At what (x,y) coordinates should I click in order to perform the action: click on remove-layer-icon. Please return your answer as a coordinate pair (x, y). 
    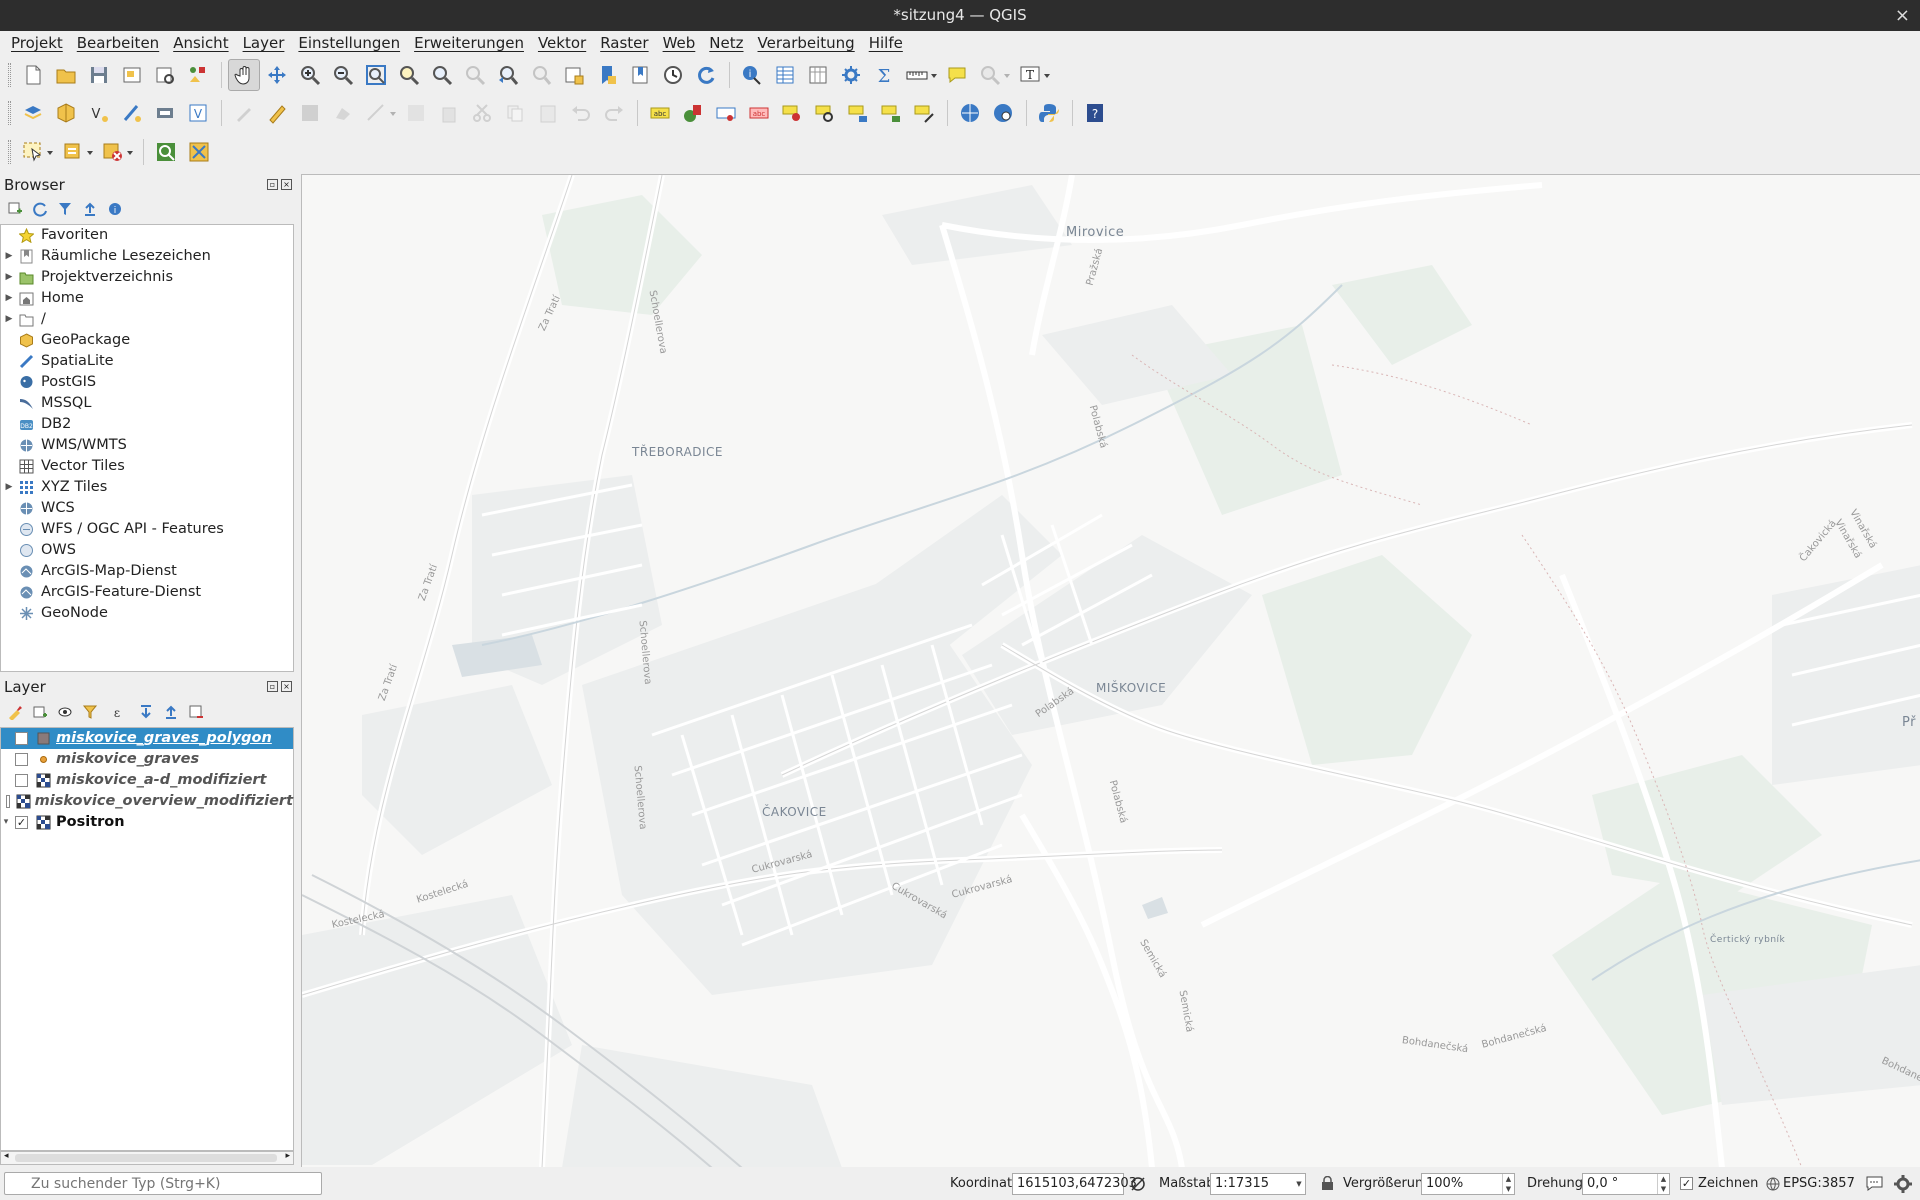
    Looking at the image, I should click on (196, 712).